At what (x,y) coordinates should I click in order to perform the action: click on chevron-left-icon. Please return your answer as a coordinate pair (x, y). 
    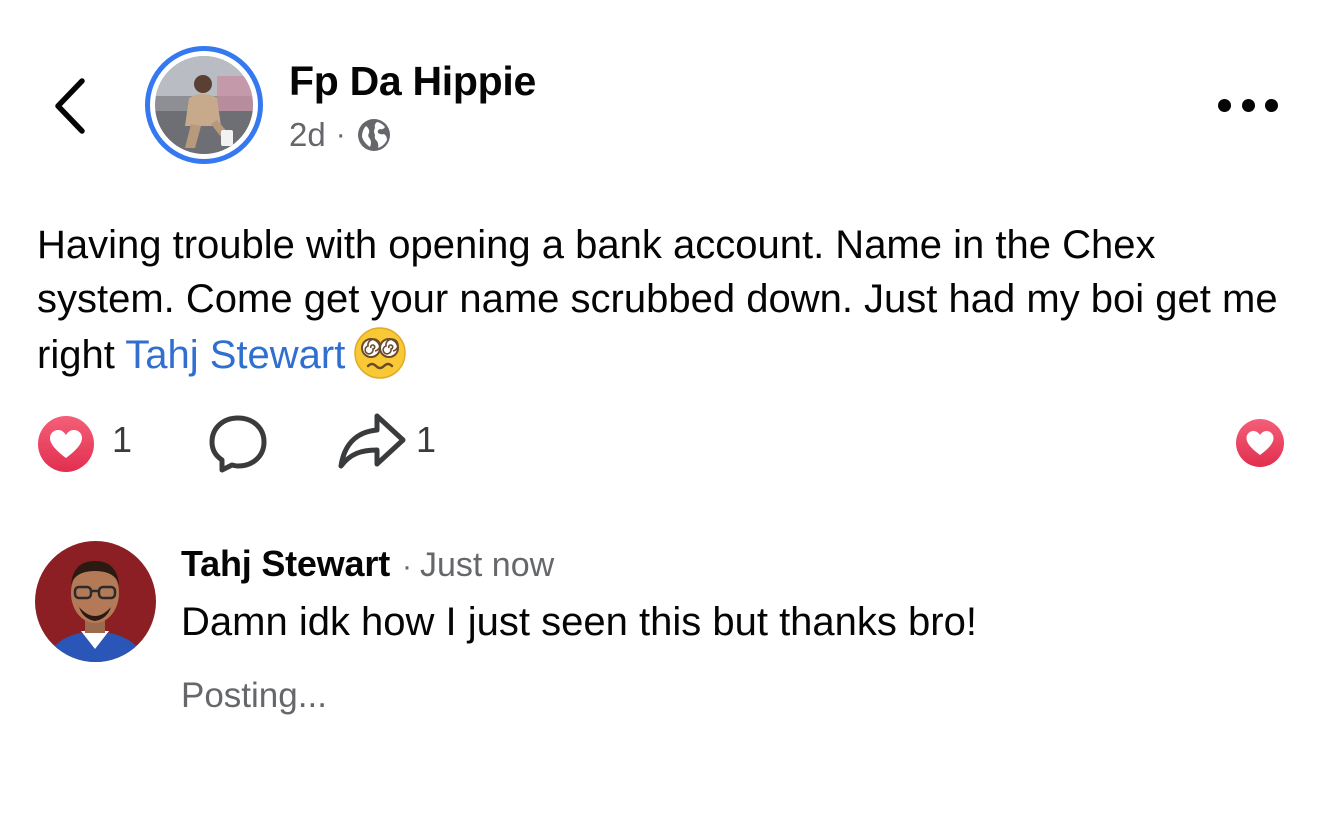
    Looking at the image, I should click on (70, 106).